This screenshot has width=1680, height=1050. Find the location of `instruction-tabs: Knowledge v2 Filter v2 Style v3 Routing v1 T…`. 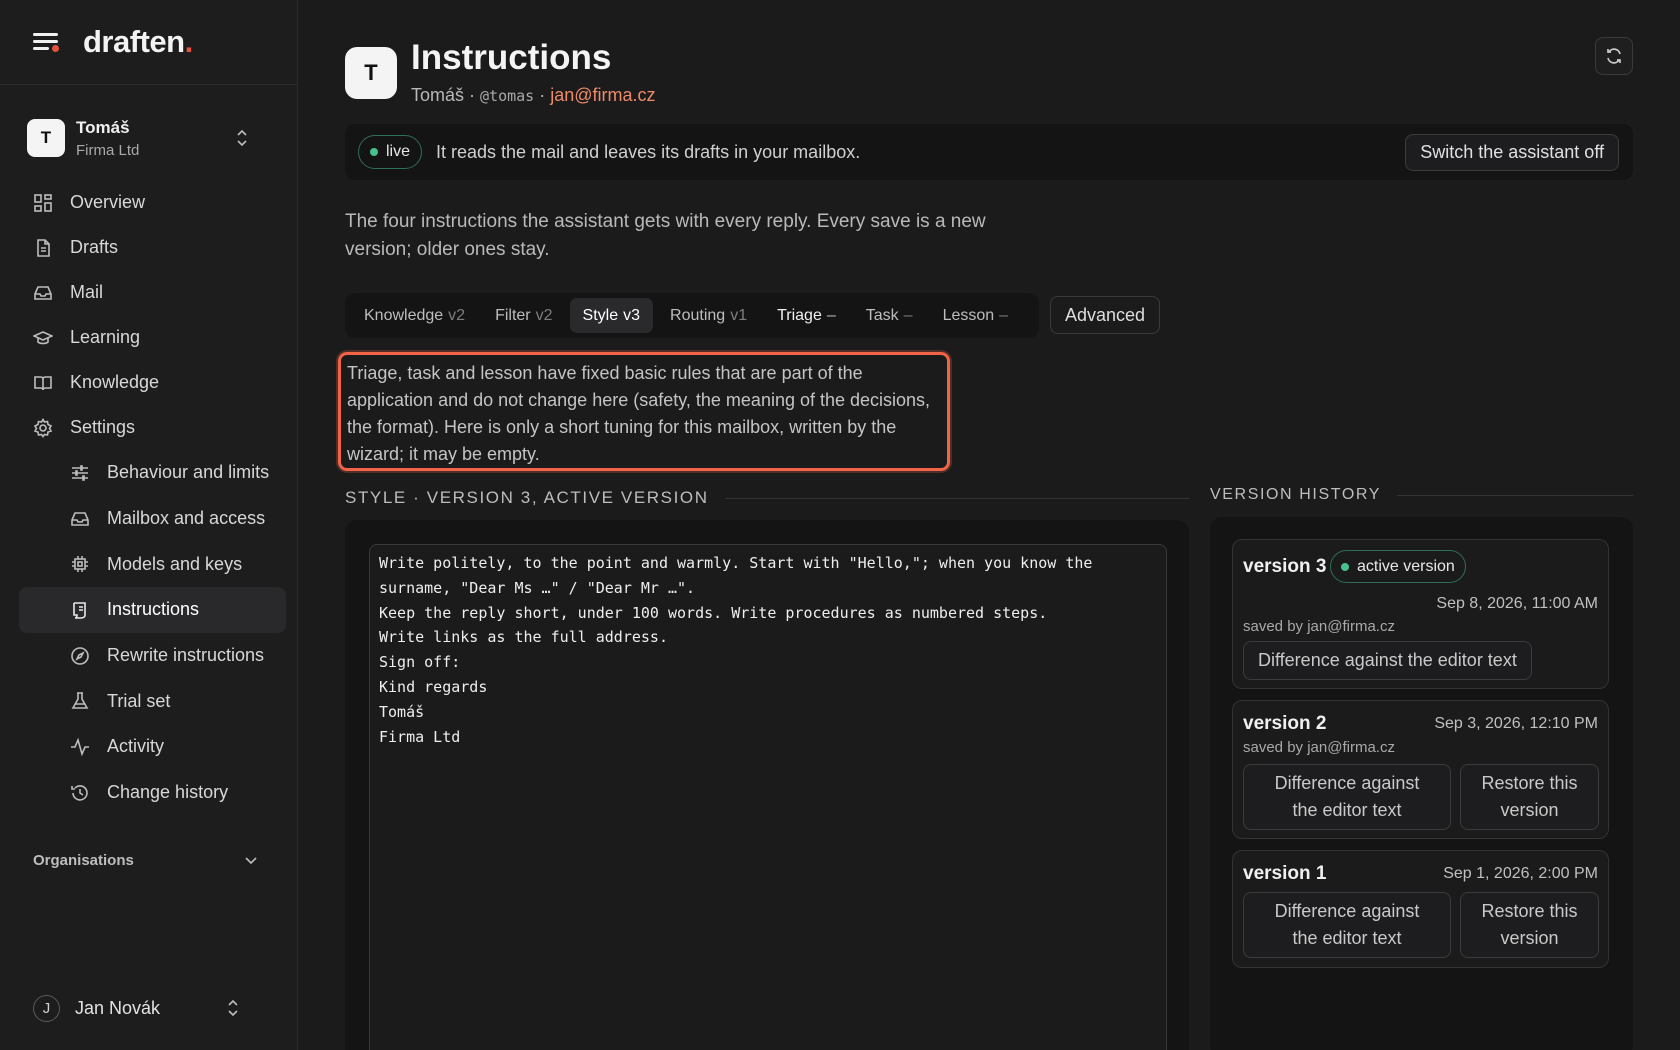

instruction-tabs: Knowledge v2 Filter v2 Style v3 Routing v1 T… is located at coordinates (692, 315).